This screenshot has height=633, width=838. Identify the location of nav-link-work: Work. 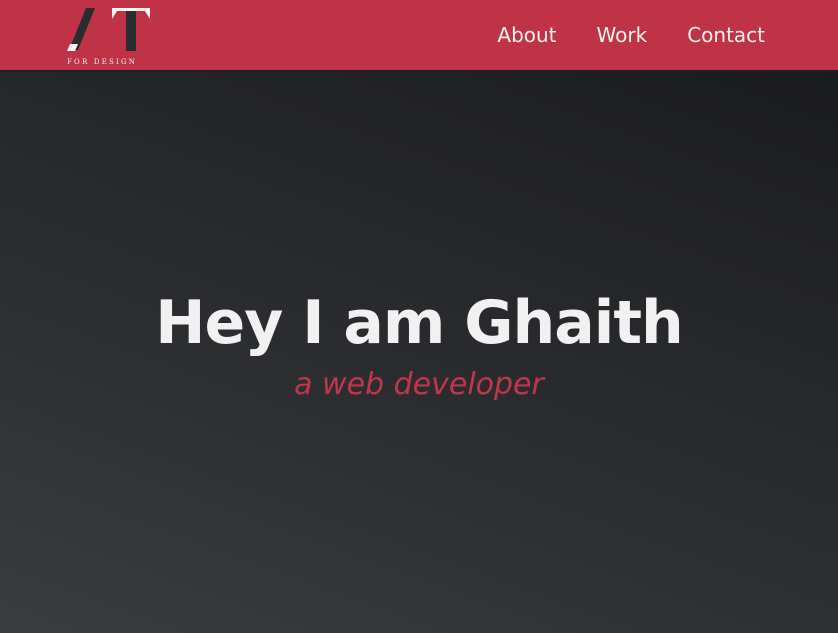
(622, 35).